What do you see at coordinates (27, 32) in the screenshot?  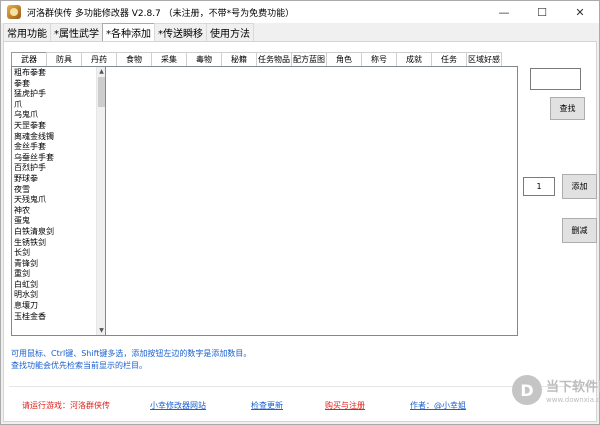 I see `tab-common: 常用功能` at bounding box center [27, 32].